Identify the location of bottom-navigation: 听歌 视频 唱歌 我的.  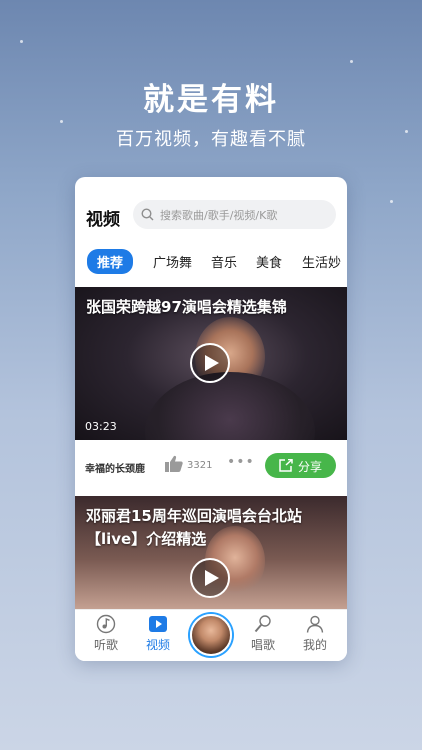
(211, 635).